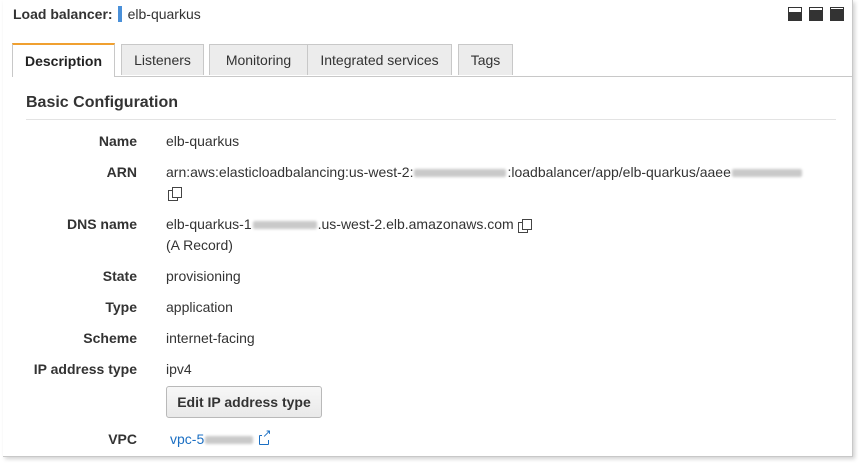 This screenshot has height=465, width=859. Describe the element at coordinates (431, 119) in the screenshot. I see `section-divider` at that location.